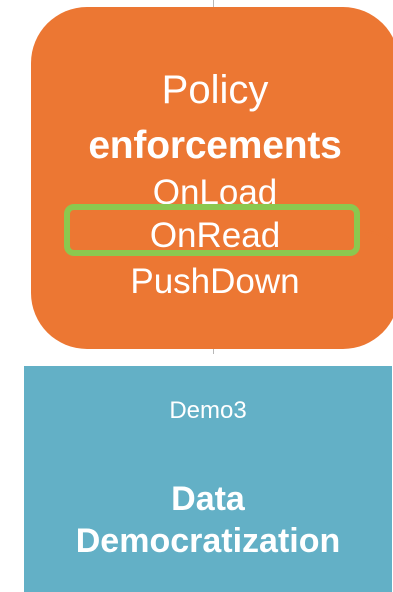  Describe the element at coordinates (215, 145) in the screenshot. I see `policy-subtitle: enforcements` at that location.